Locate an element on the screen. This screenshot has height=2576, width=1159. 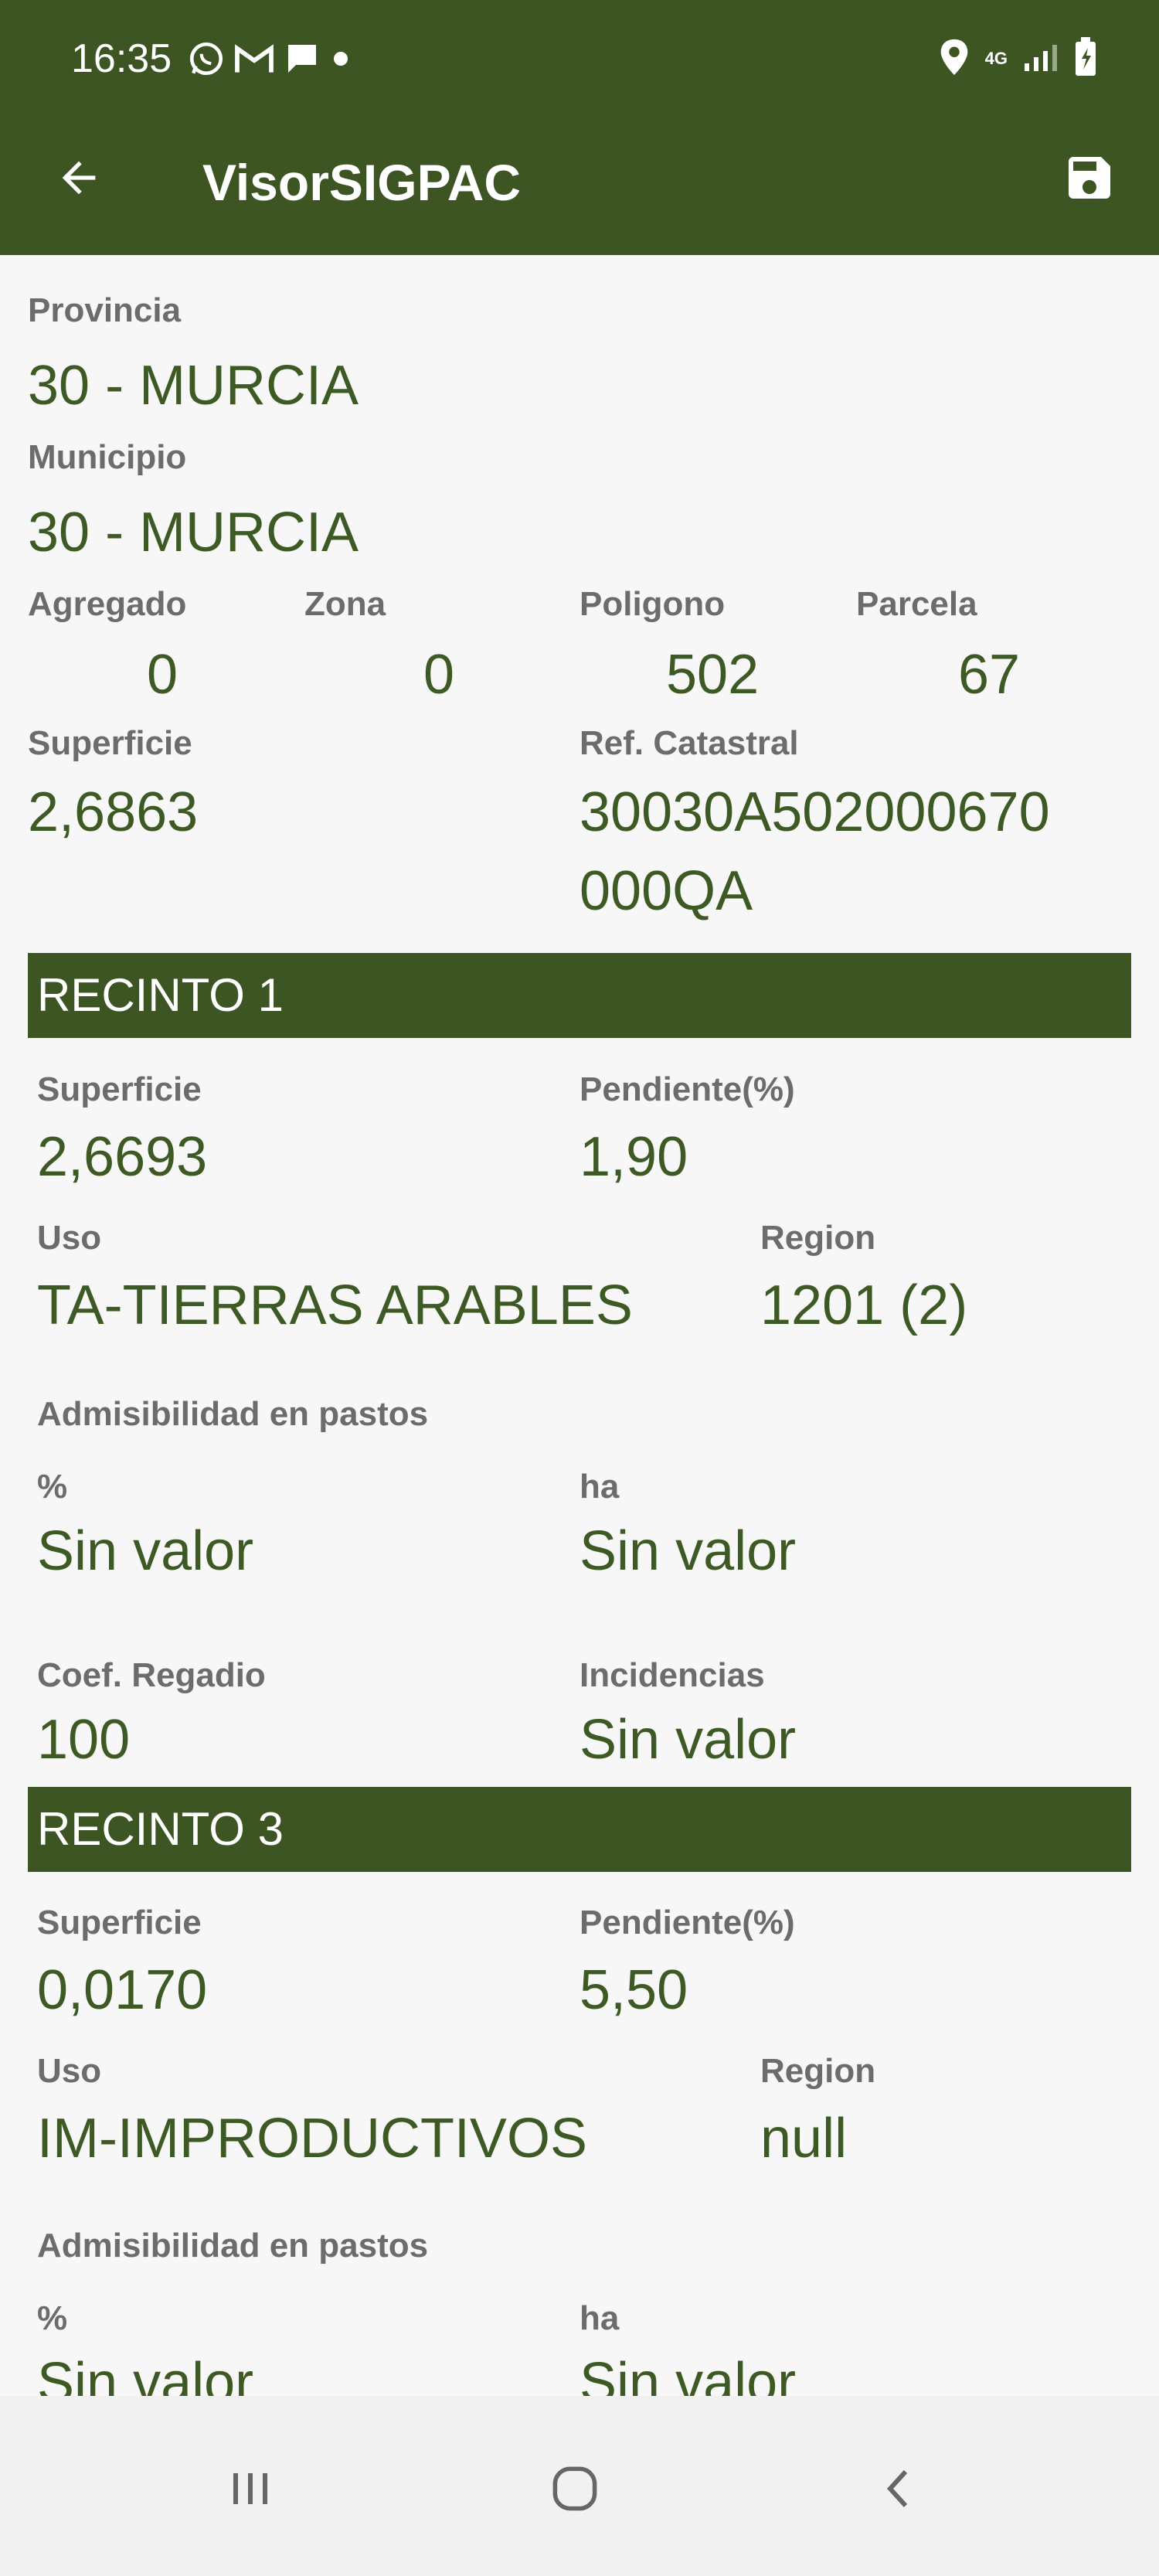
recinto-3-pendiente-label: Pendiente(%) is located at coordinates (687, 1923).